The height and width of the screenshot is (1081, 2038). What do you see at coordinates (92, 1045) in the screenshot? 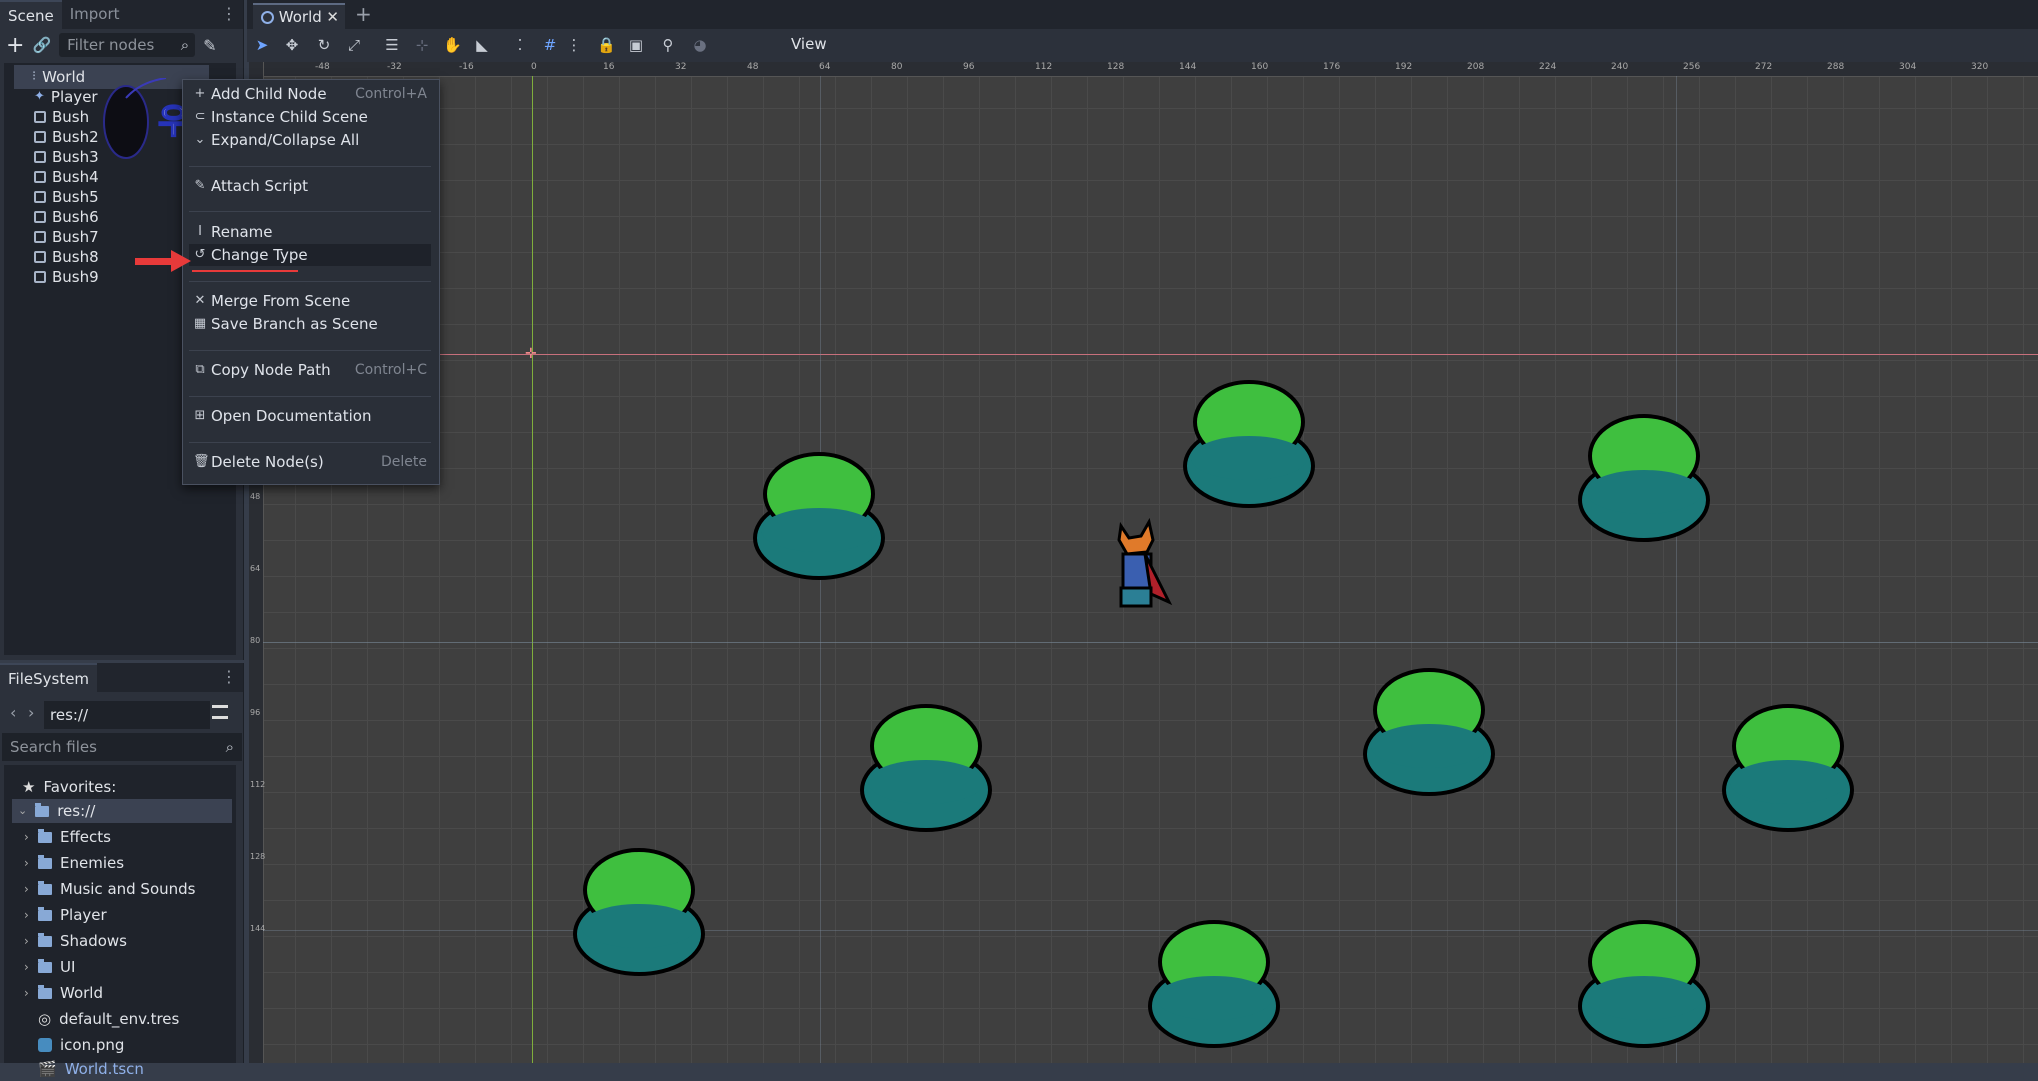
I see `file-label: icon.png` at bounding box center [92, 1045].